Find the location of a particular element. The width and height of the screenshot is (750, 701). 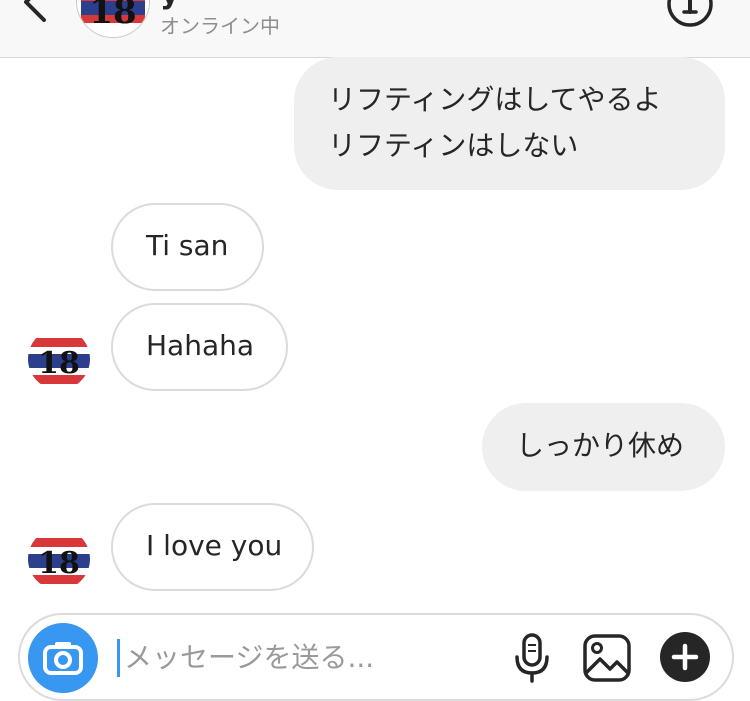

message-text: Ti san is located at coordinates (187, 245).